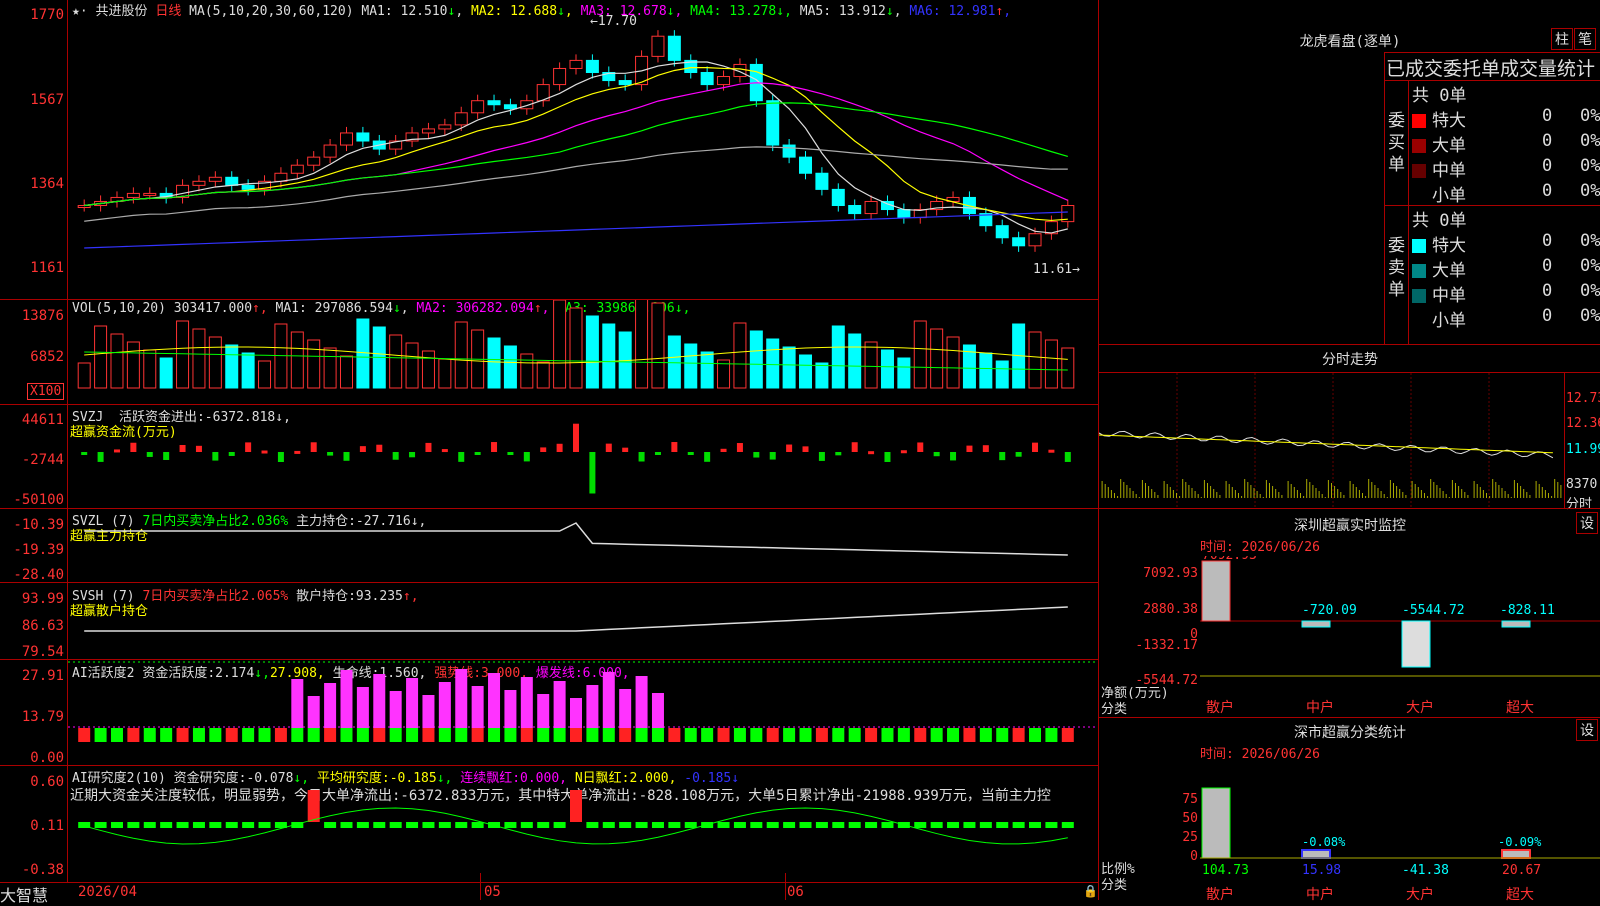 The image size is (1600, 906). I want to click on classify-chart: -0.08% -0.09% 104.73 15.98 -41.38 20.67, so click(1400, 825).